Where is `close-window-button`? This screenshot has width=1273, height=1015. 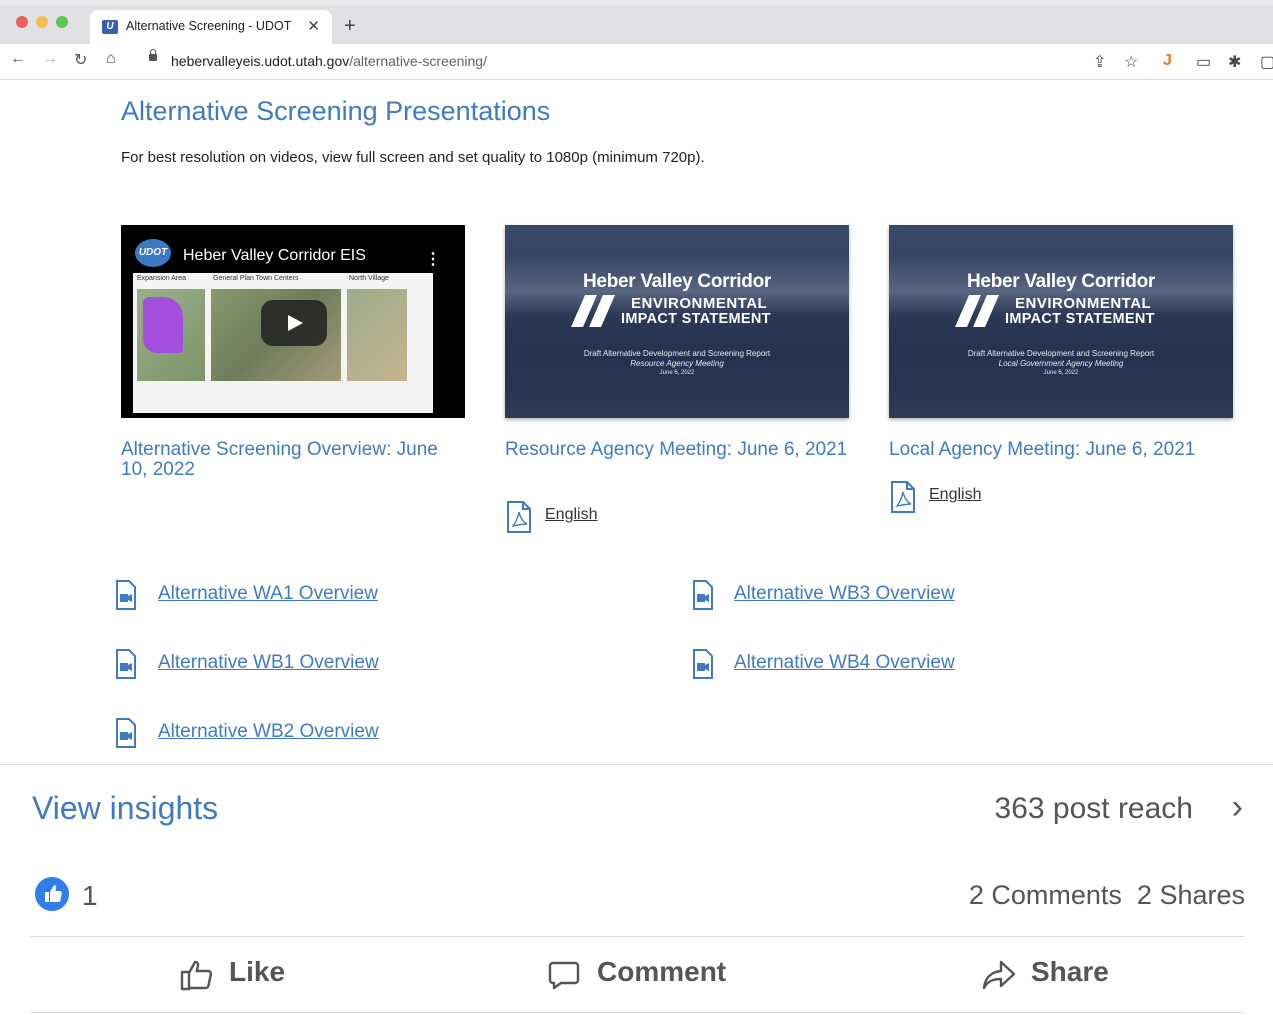
close-window-button is located at coordinates (22, 22).